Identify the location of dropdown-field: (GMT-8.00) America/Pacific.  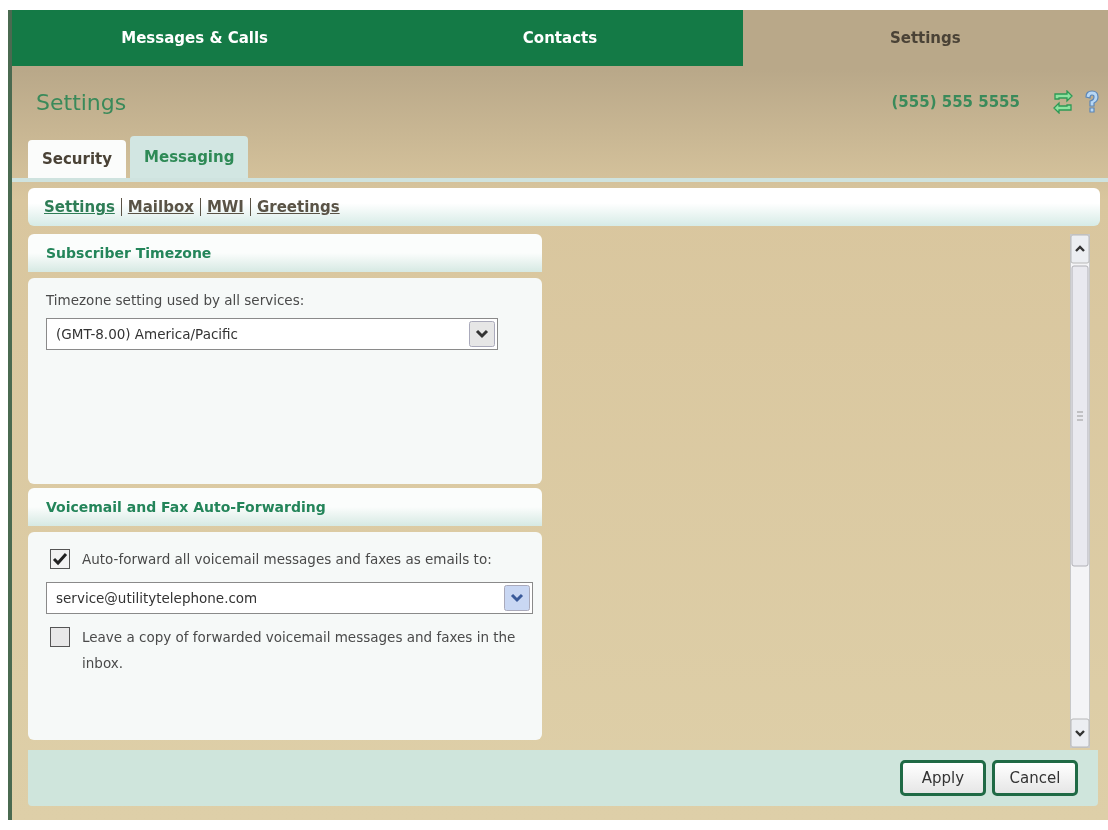
(272, 334).